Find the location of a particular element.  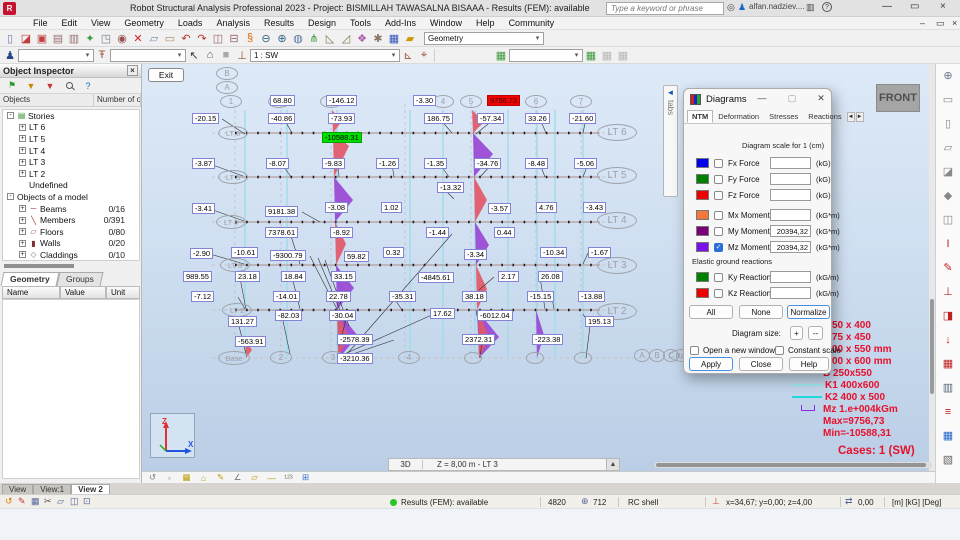

view-mode: 3D is located at coordinates (406, 464).